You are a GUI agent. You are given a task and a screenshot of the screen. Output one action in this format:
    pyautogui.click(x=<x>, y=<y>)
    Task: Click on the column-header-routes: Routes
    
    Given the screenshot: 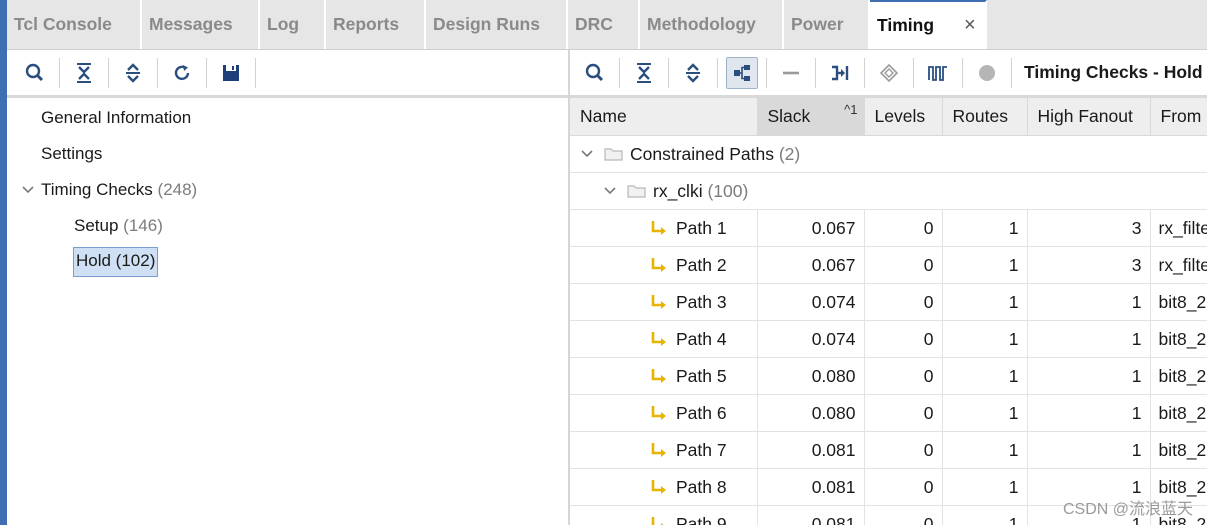 What is the action you would take?
    pyautogui.click(x=985, y=117)
    